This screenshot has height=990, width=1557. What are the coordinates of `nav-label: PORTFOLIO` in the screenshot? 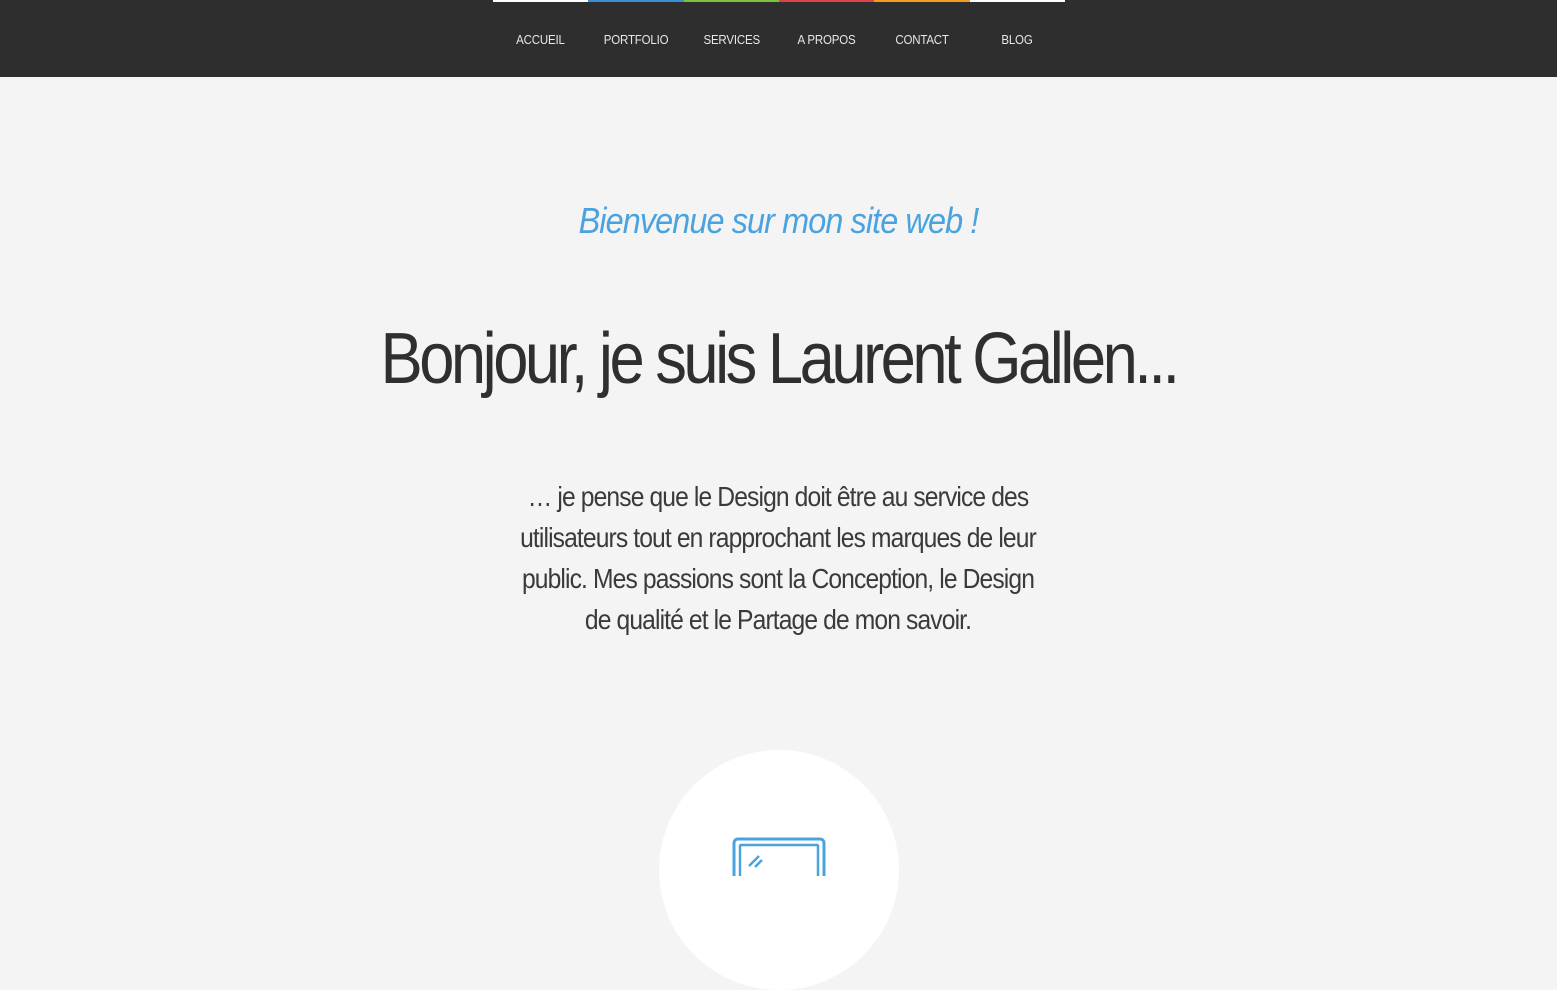 It's located at (636, 39).